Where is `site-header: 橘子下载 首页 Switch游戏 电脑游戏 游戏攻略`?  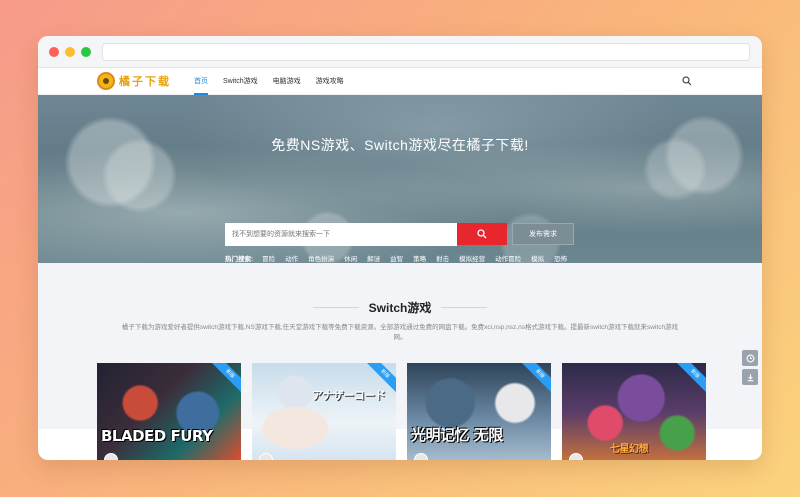 site-header: 橘子下载 首页 Switch游戏 电脑游戏 游戏攻略 is located at coordinates (400, 81).